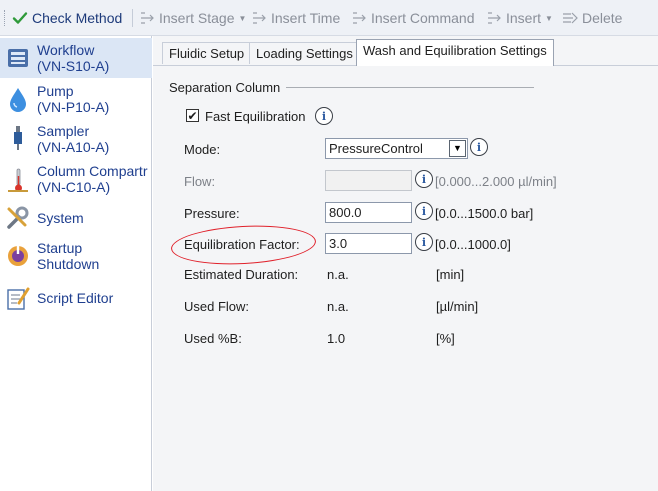 This screenshot has width=658, height=491. I want to click on mode-value: PressureControl, so click(376, 148).